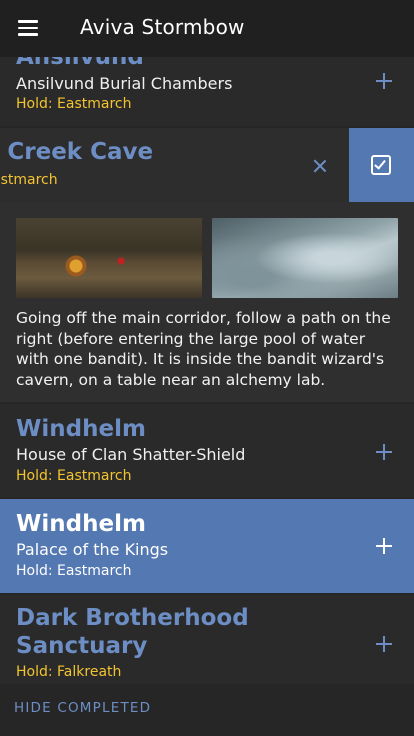  What do you see at coordinates (207, 710) in the screenshot?
I see `footer-bar: HIDE COMPLETED` at bounding box center [207, 710].